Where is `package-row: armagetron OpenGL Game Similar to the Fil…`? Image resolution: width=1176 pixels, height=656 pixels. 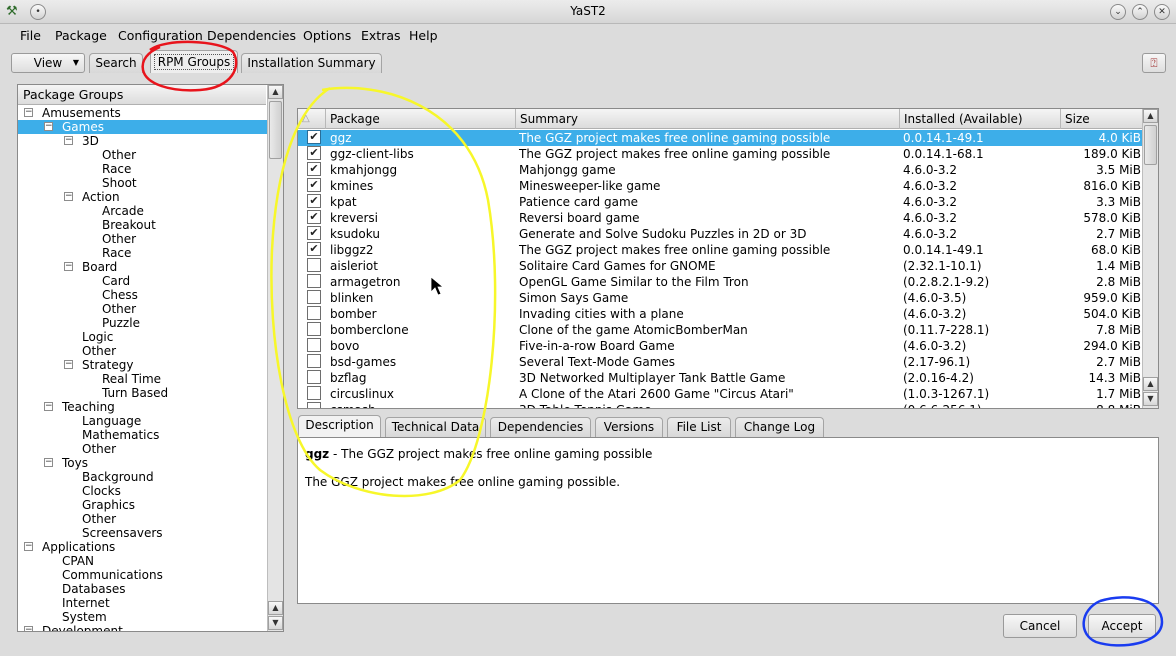
package-row: armagetron OpenGL Game Similar to the Fil… is located at coordinates (720, 282).